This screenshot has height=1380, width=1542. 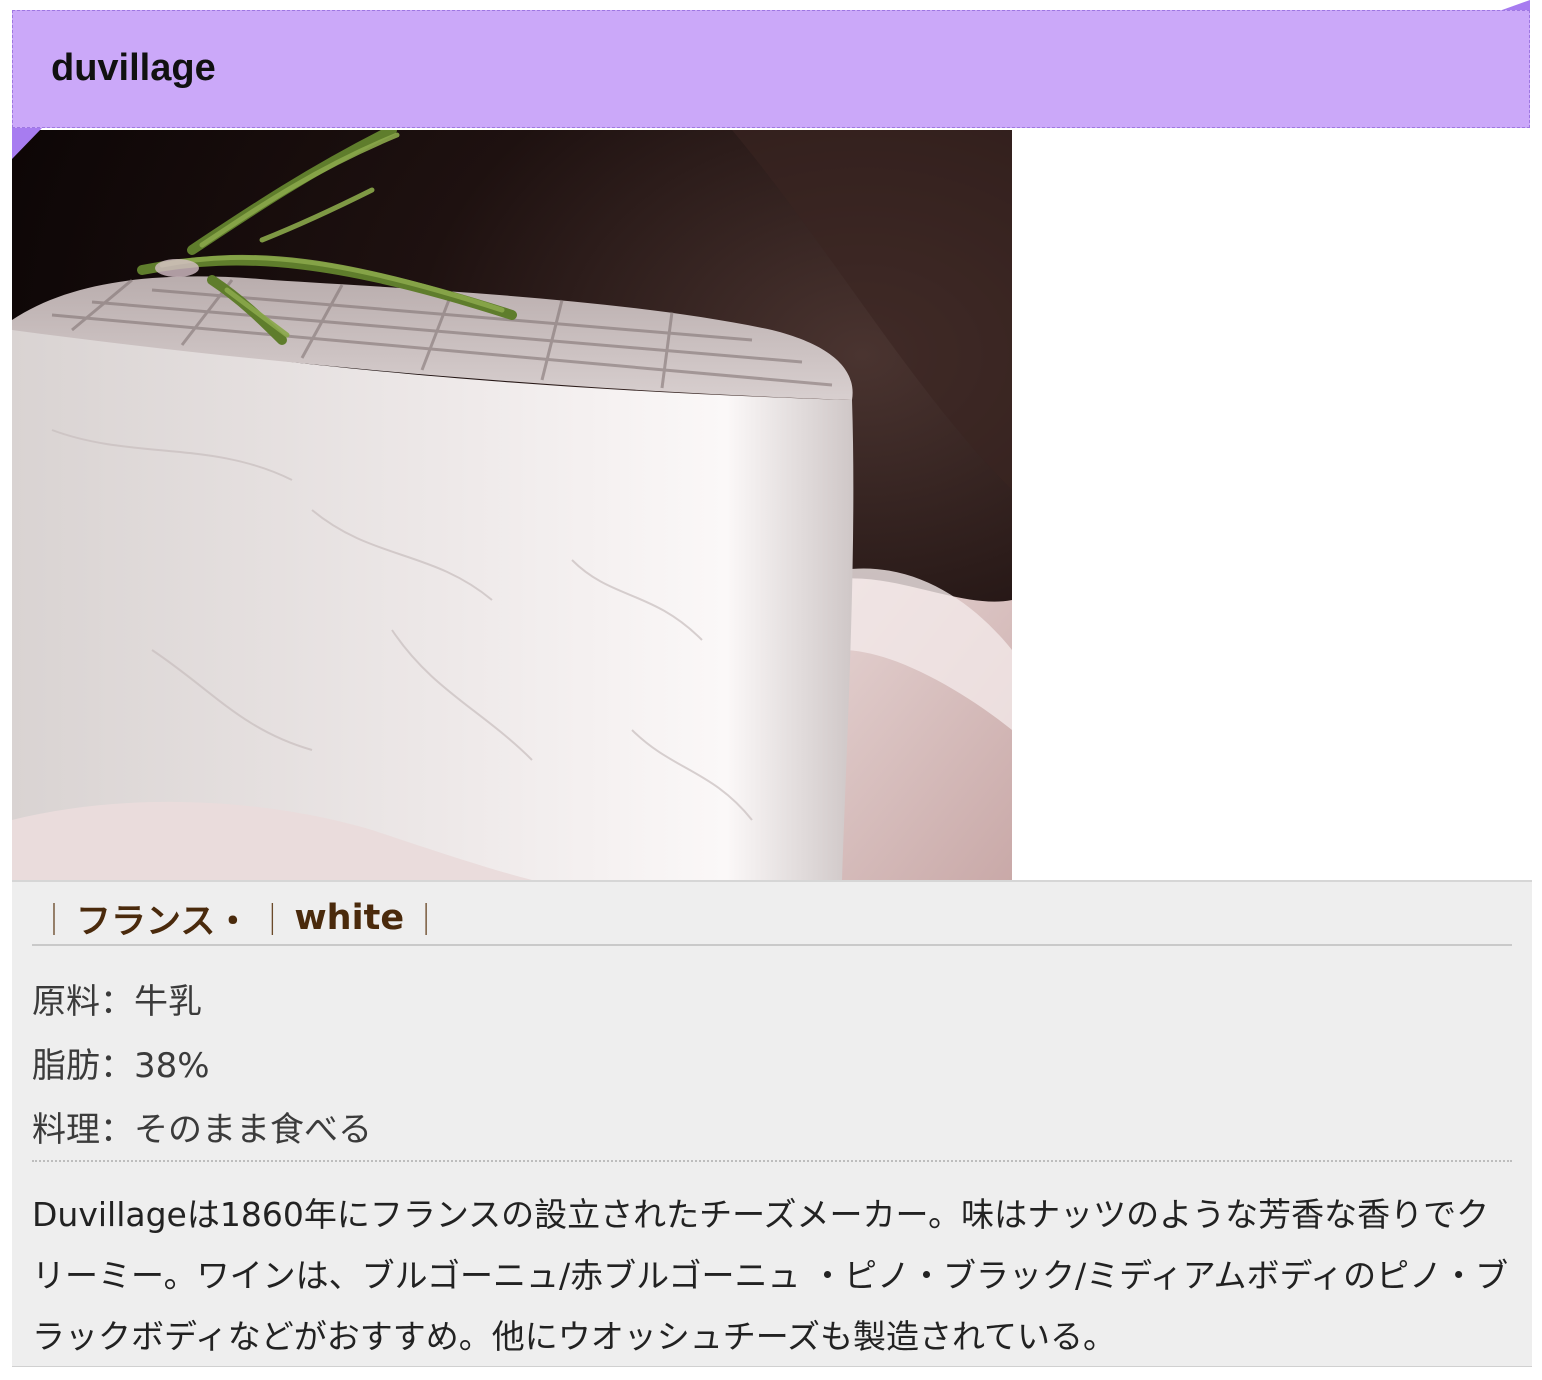 I want to click on section-divider, so click(x=772, y=1161).